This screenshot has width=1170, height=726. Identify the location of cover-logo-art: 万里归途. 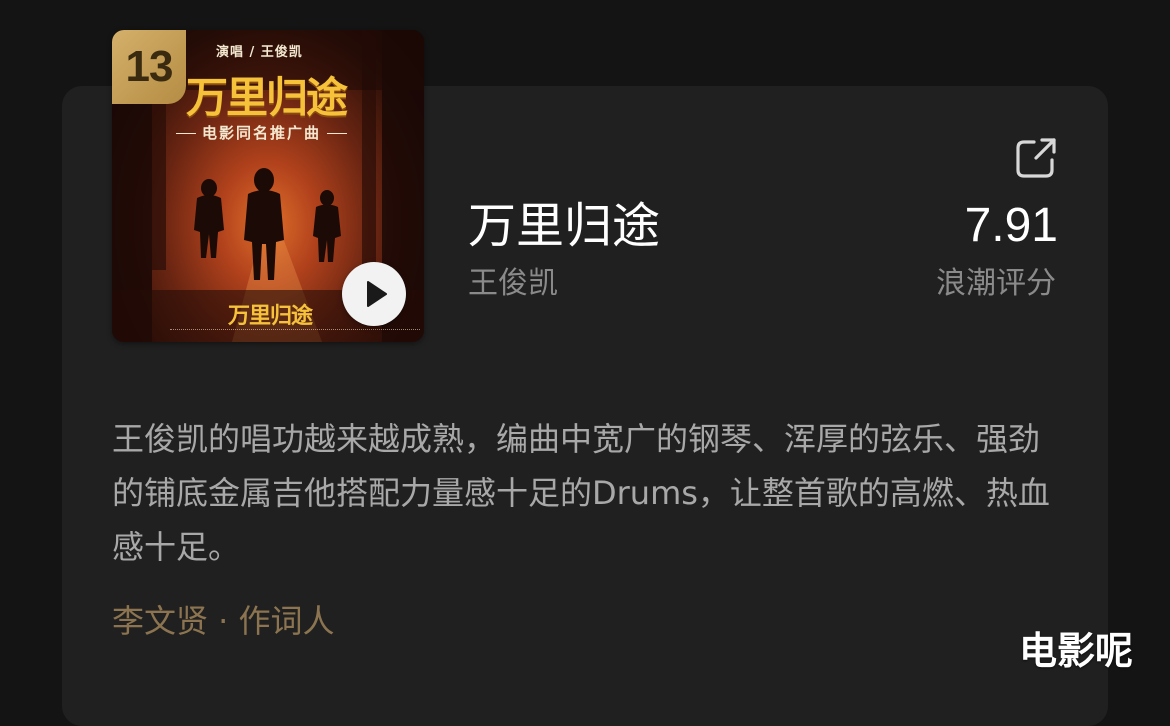
(270, 316).